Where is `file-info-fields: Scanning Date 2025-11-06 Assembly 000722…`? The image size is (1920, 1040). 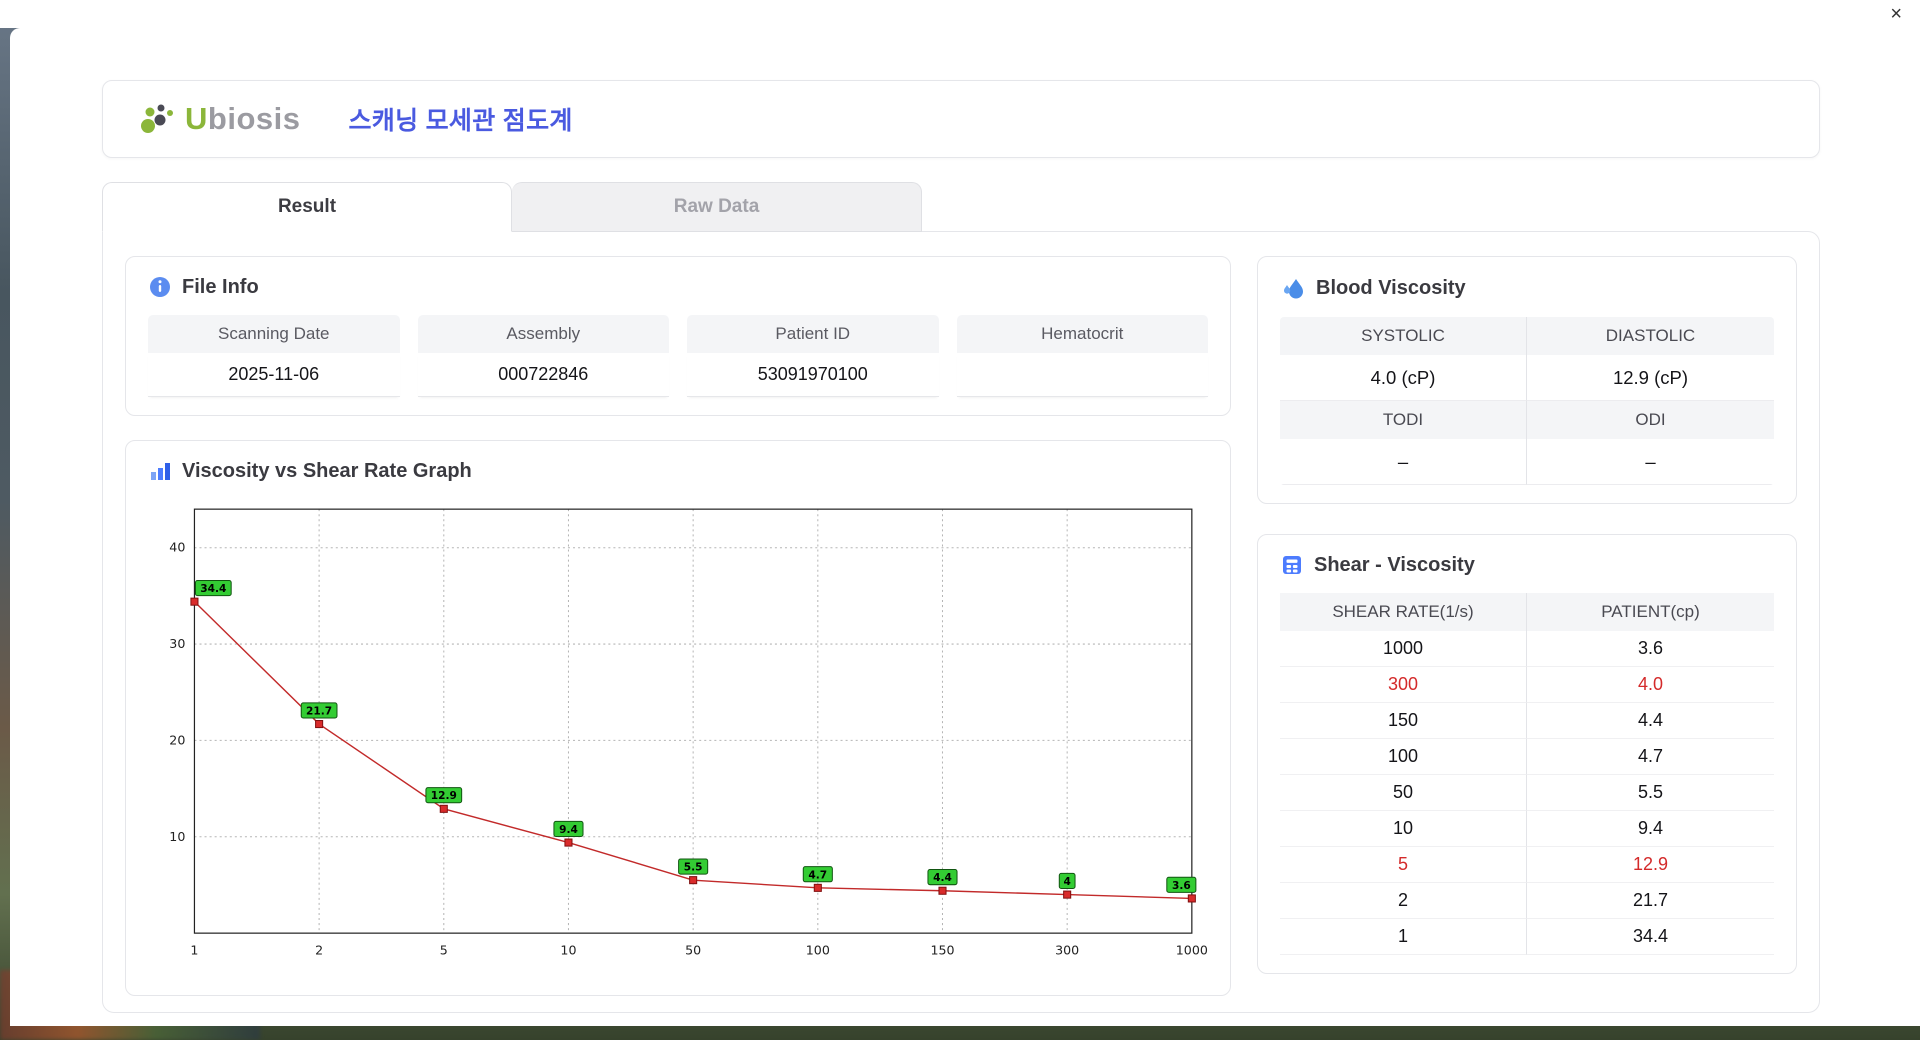
file-info-fields: Scanning Date 2025-11-06 Assembly 000722… is located at coordinates (678, 356).